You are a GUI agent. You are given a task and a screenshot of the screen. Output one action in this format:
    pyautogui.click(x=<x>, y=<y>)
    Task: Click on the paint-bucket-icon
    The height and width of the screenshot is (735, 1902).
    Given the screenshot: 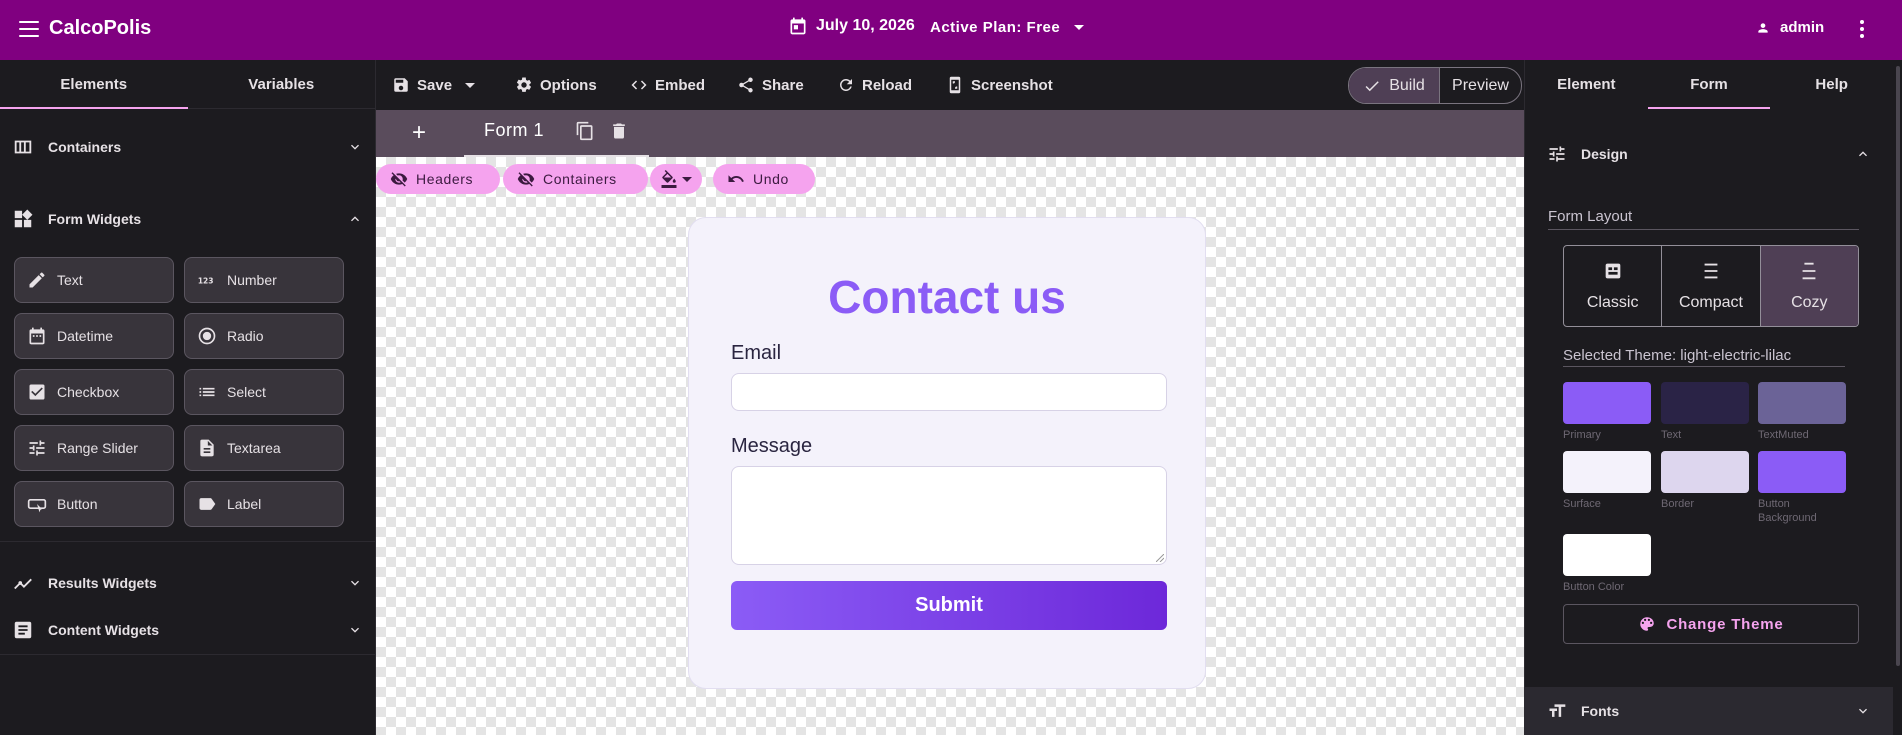 What is the action you would take?
    pyautogui.click(x=669, y=179)
    